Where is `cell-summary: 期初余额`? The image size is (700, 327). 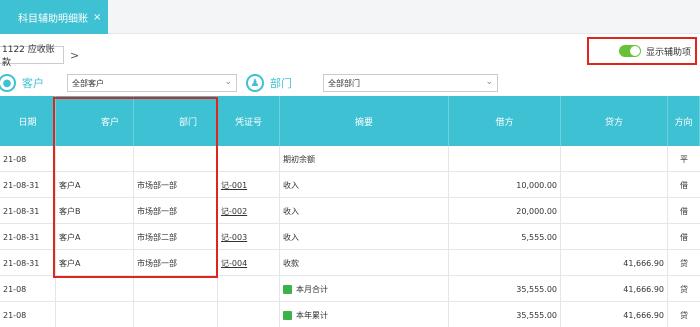 cell-summary: 期初余额 is located at coordinates (364, 159).